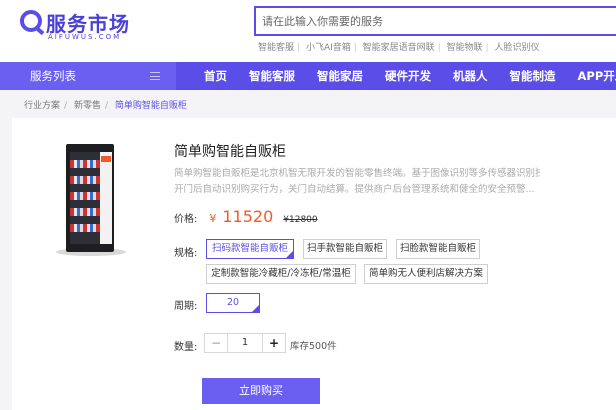  I want to click on buy-now-button: 立即购买, so click(261, 391).